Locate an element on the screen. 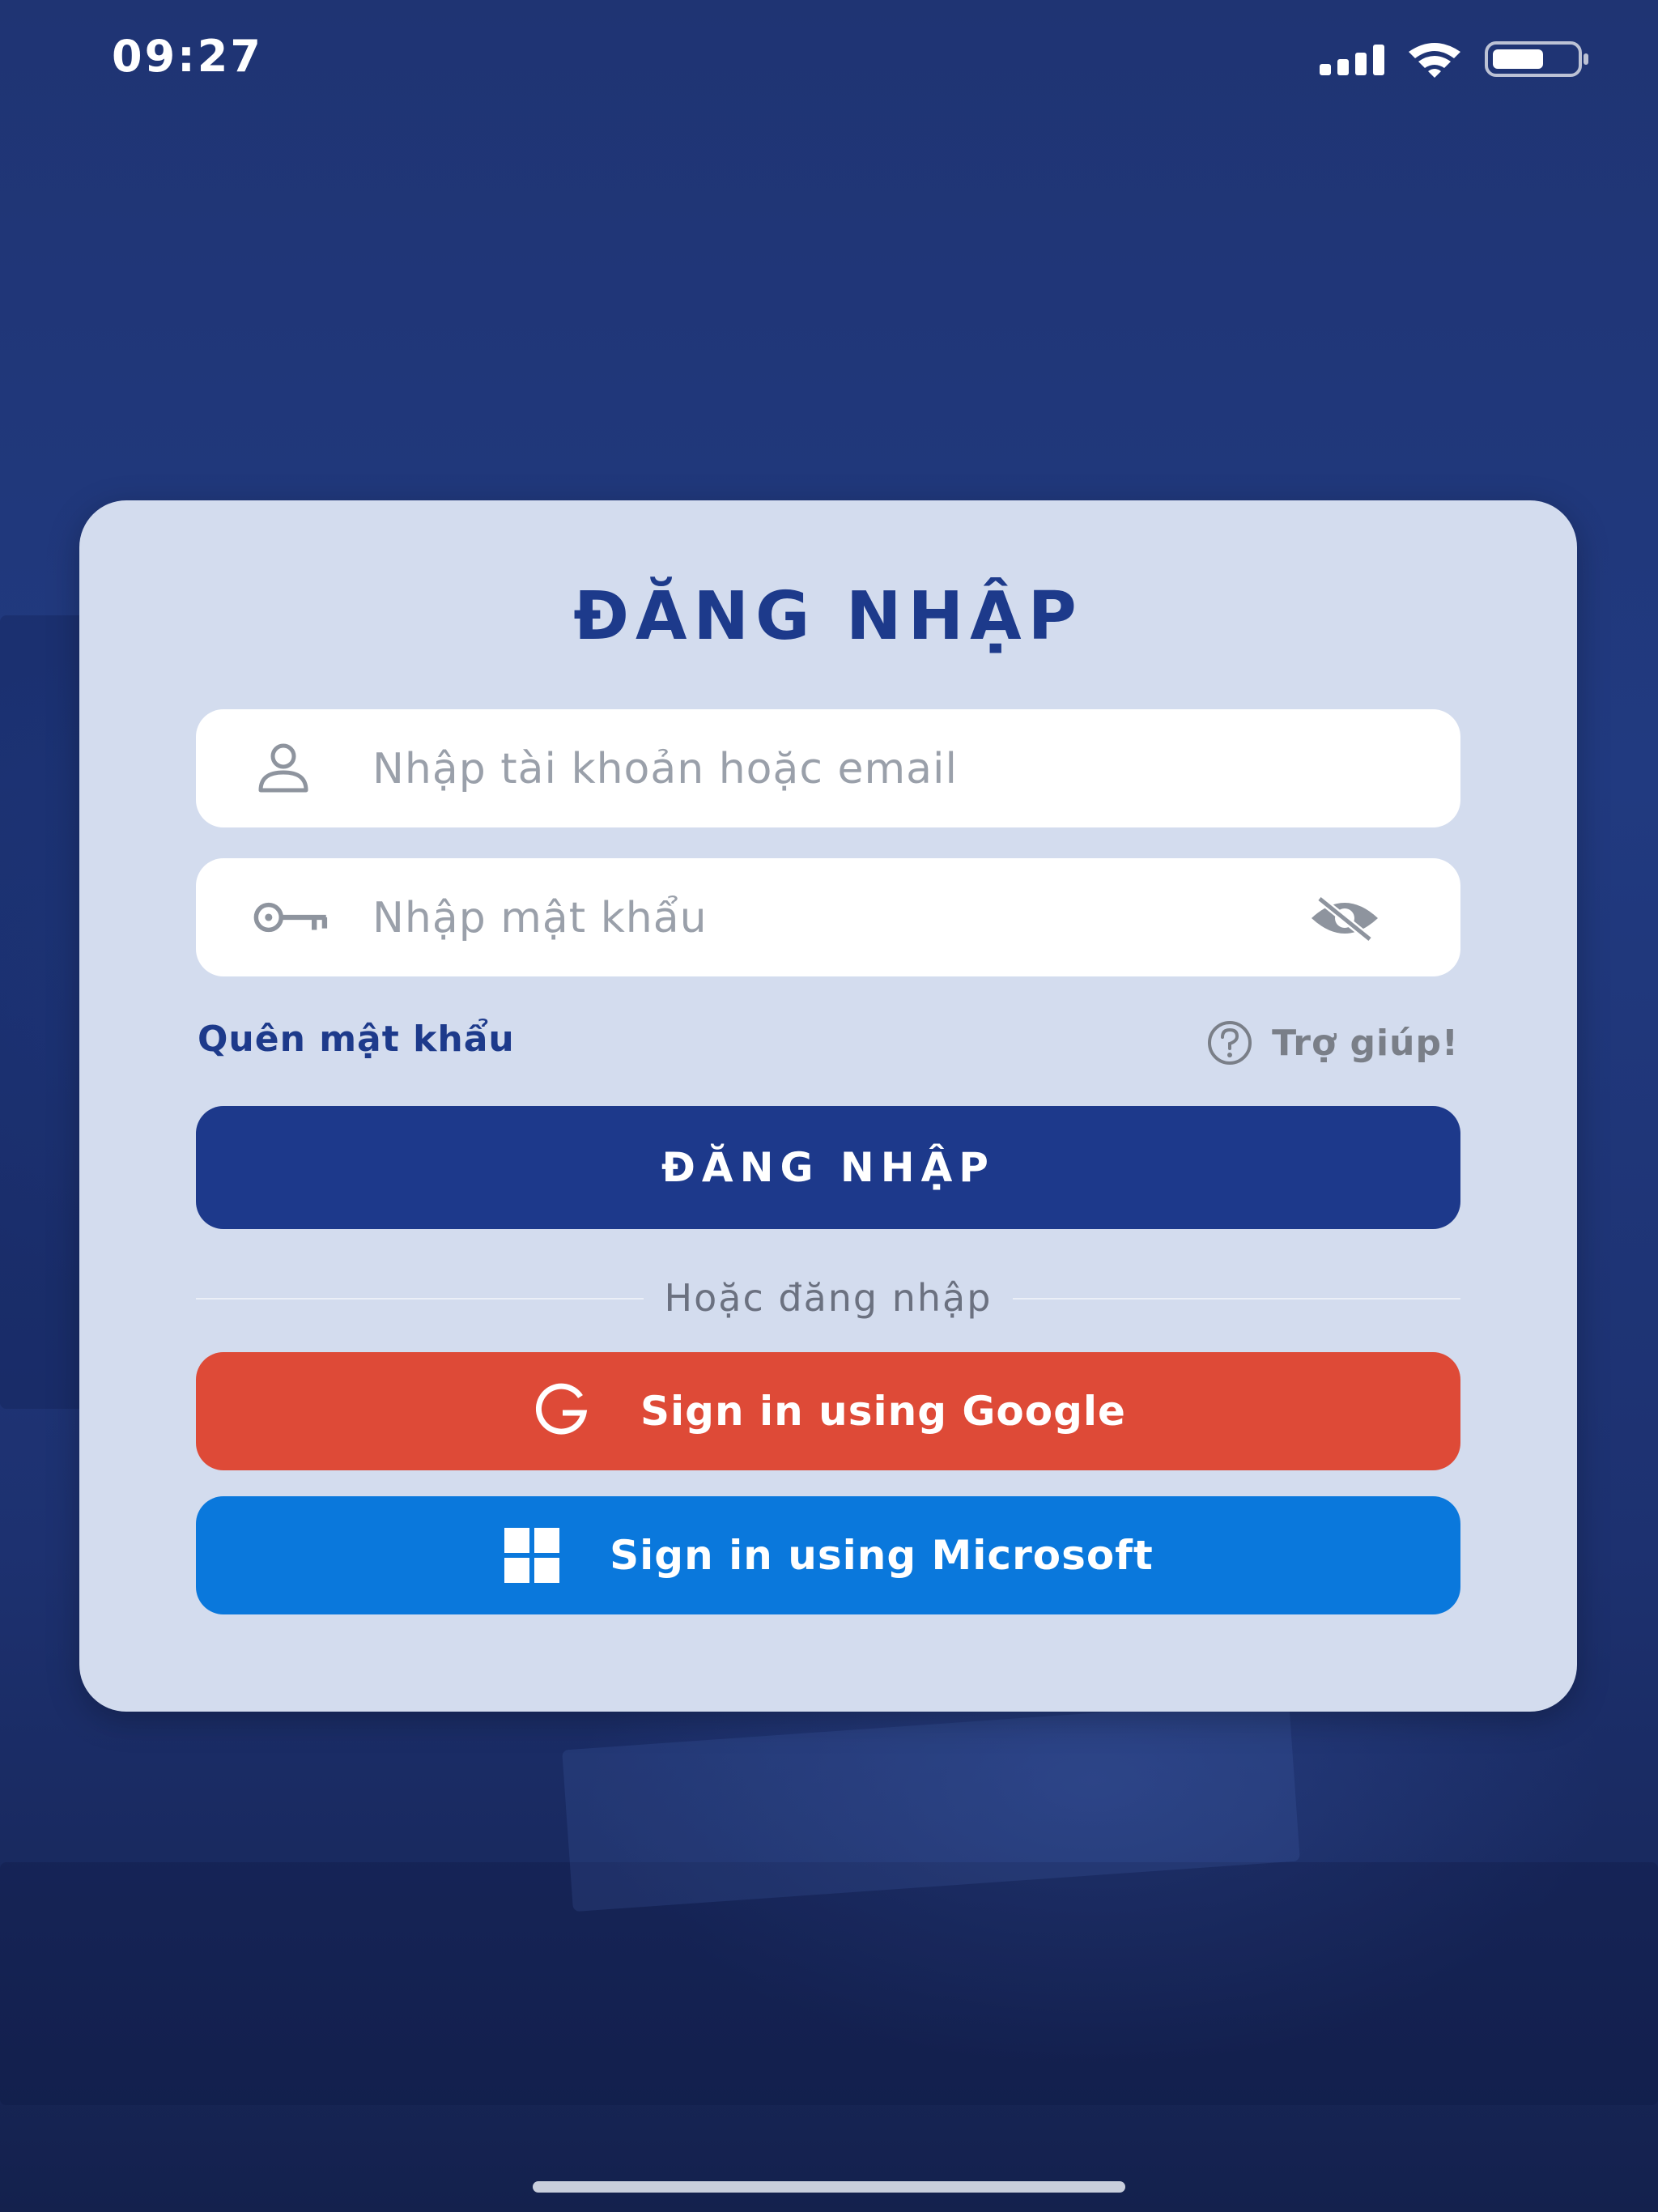  microsoft-signin-label: Sign in using Microsoft is located at coordinates (882, 1556).